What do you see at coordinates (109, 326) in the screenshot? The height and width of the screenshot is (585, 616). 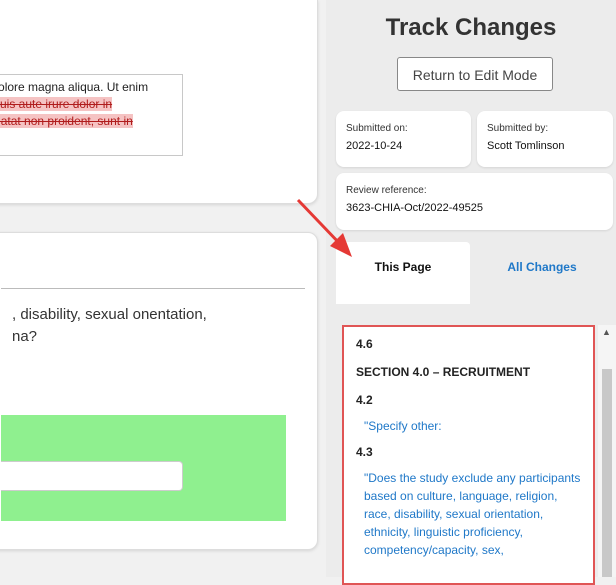 I see `question-text: , disability, sexual onentation, na?` at bounding box center [109, 326].